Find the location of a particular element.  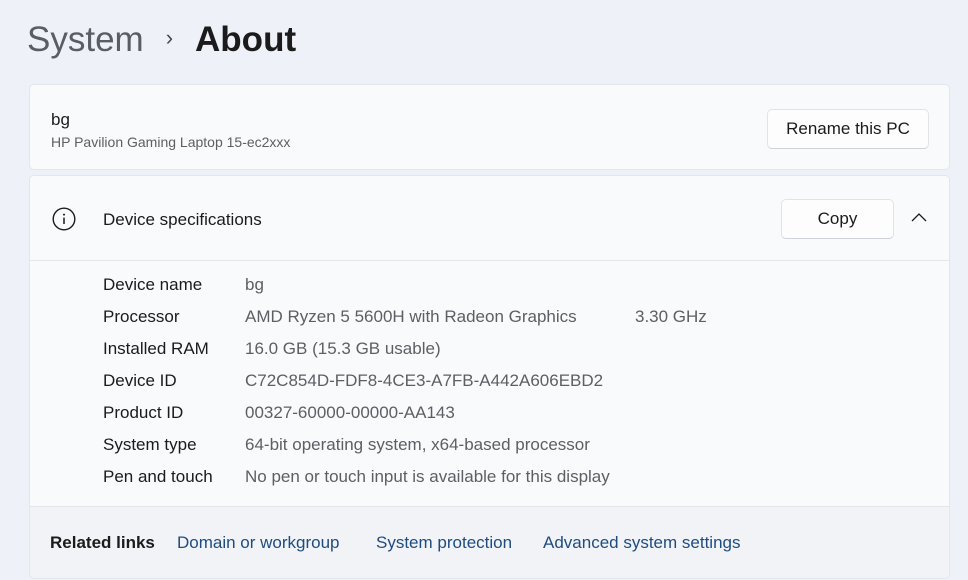

spec-value: 00327-60000-00000-AA143 is located at coordinates (350, 412).